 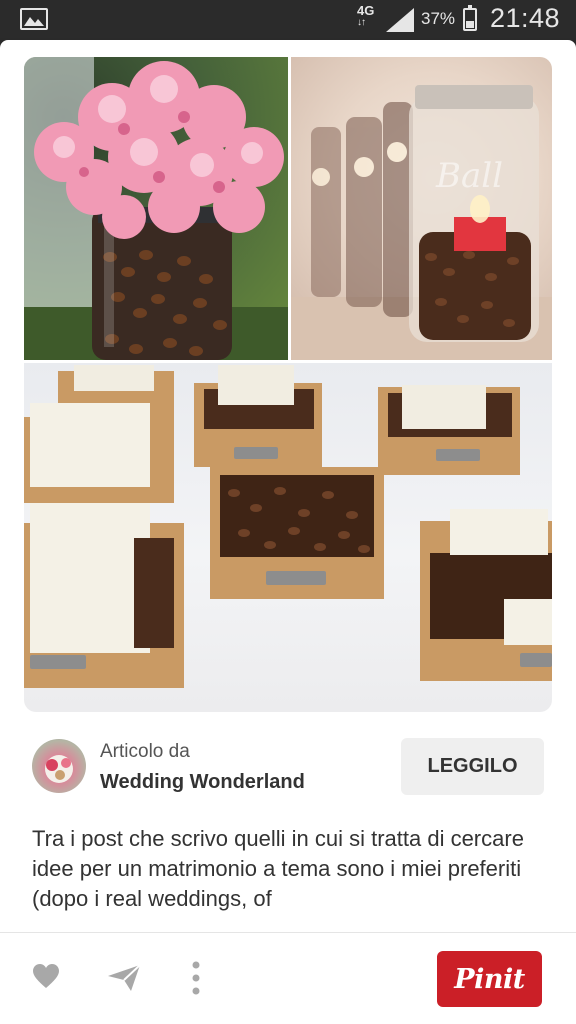 I want to click on network-type: 4G, so click(x=366, y=10).